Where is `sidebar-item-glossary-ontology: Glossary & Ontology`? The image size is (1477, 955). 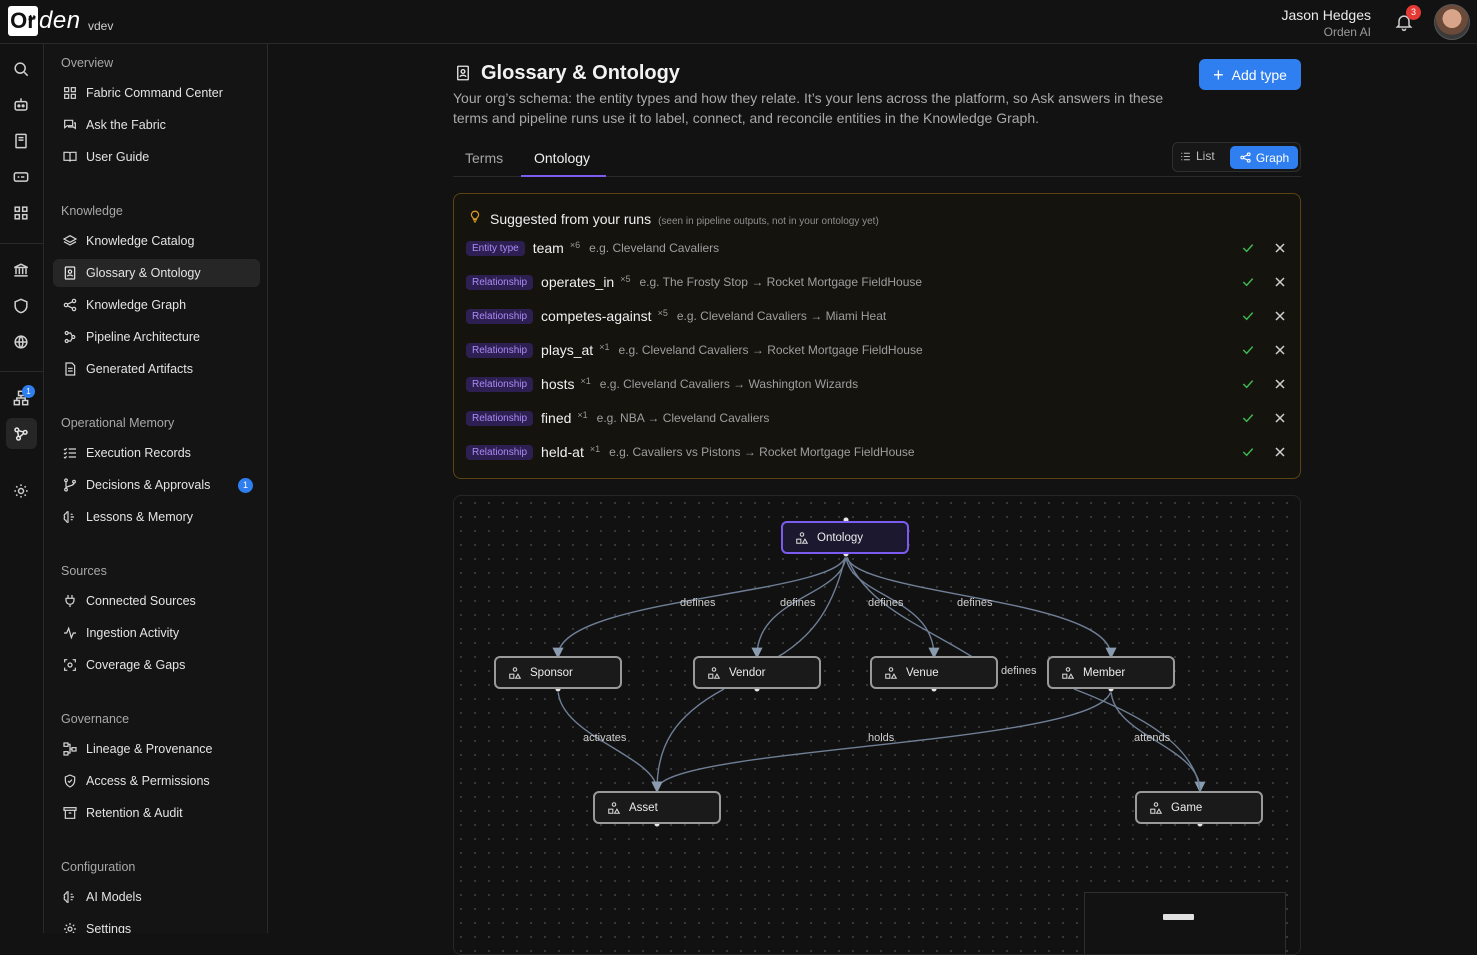
sidebar-item-glossary-ontology: Glossary & Ontology is located at coordinates (156, 273).